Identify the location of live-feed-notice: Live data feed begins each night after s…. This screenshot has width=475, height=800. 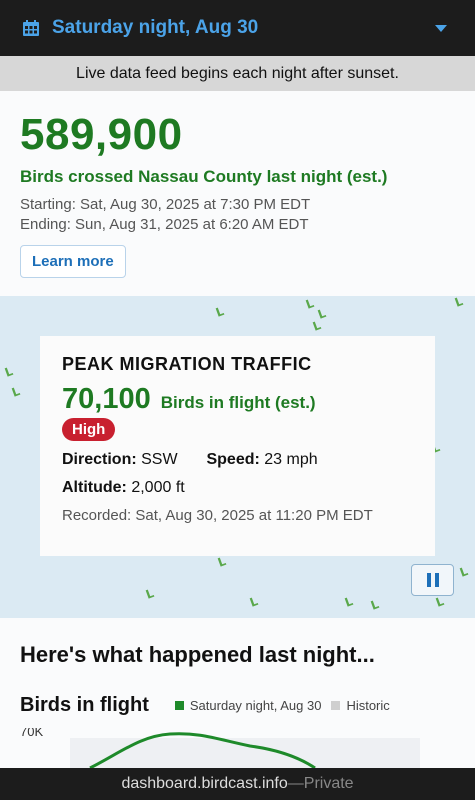
(237, 73).